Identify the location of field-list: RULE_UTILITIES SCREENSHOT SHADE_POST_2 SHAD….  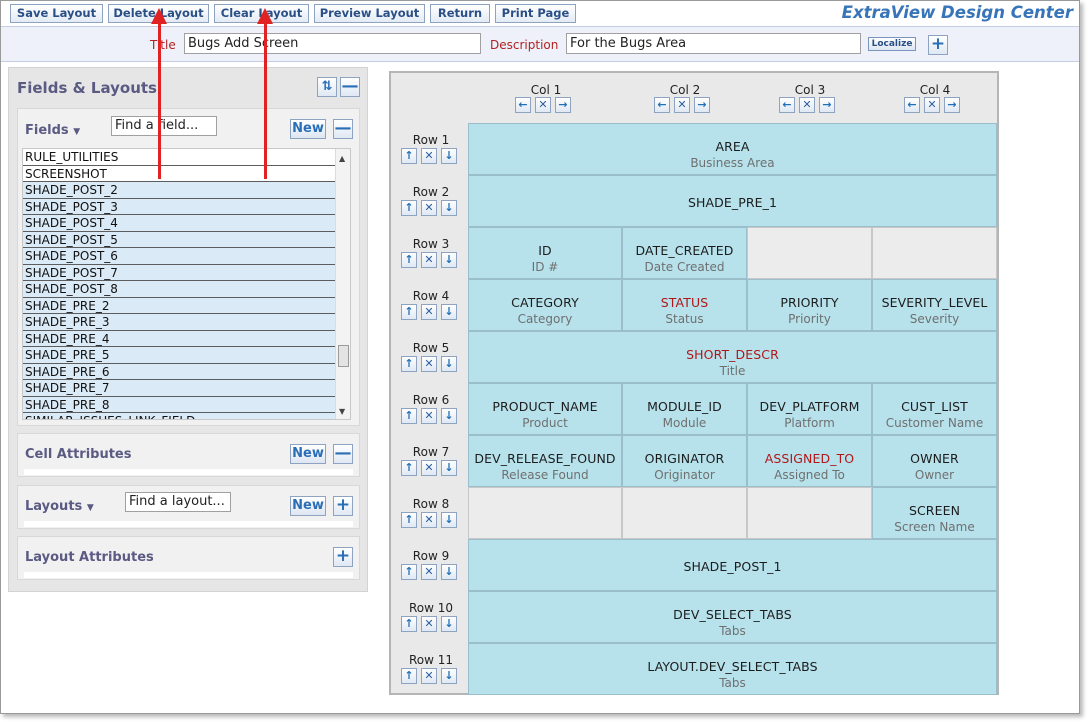
(186, 284).